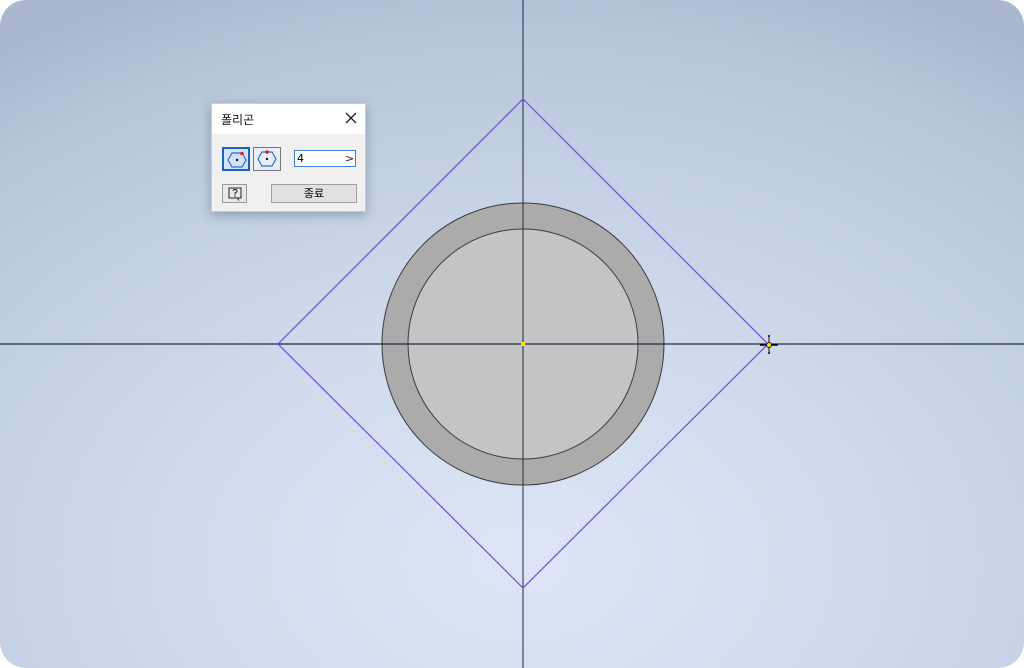  What do you see at coordinates (349, 158) in the screenshot?
I see `sides-dropdown-arrow-icon: >` at bounding box center [349, 158].